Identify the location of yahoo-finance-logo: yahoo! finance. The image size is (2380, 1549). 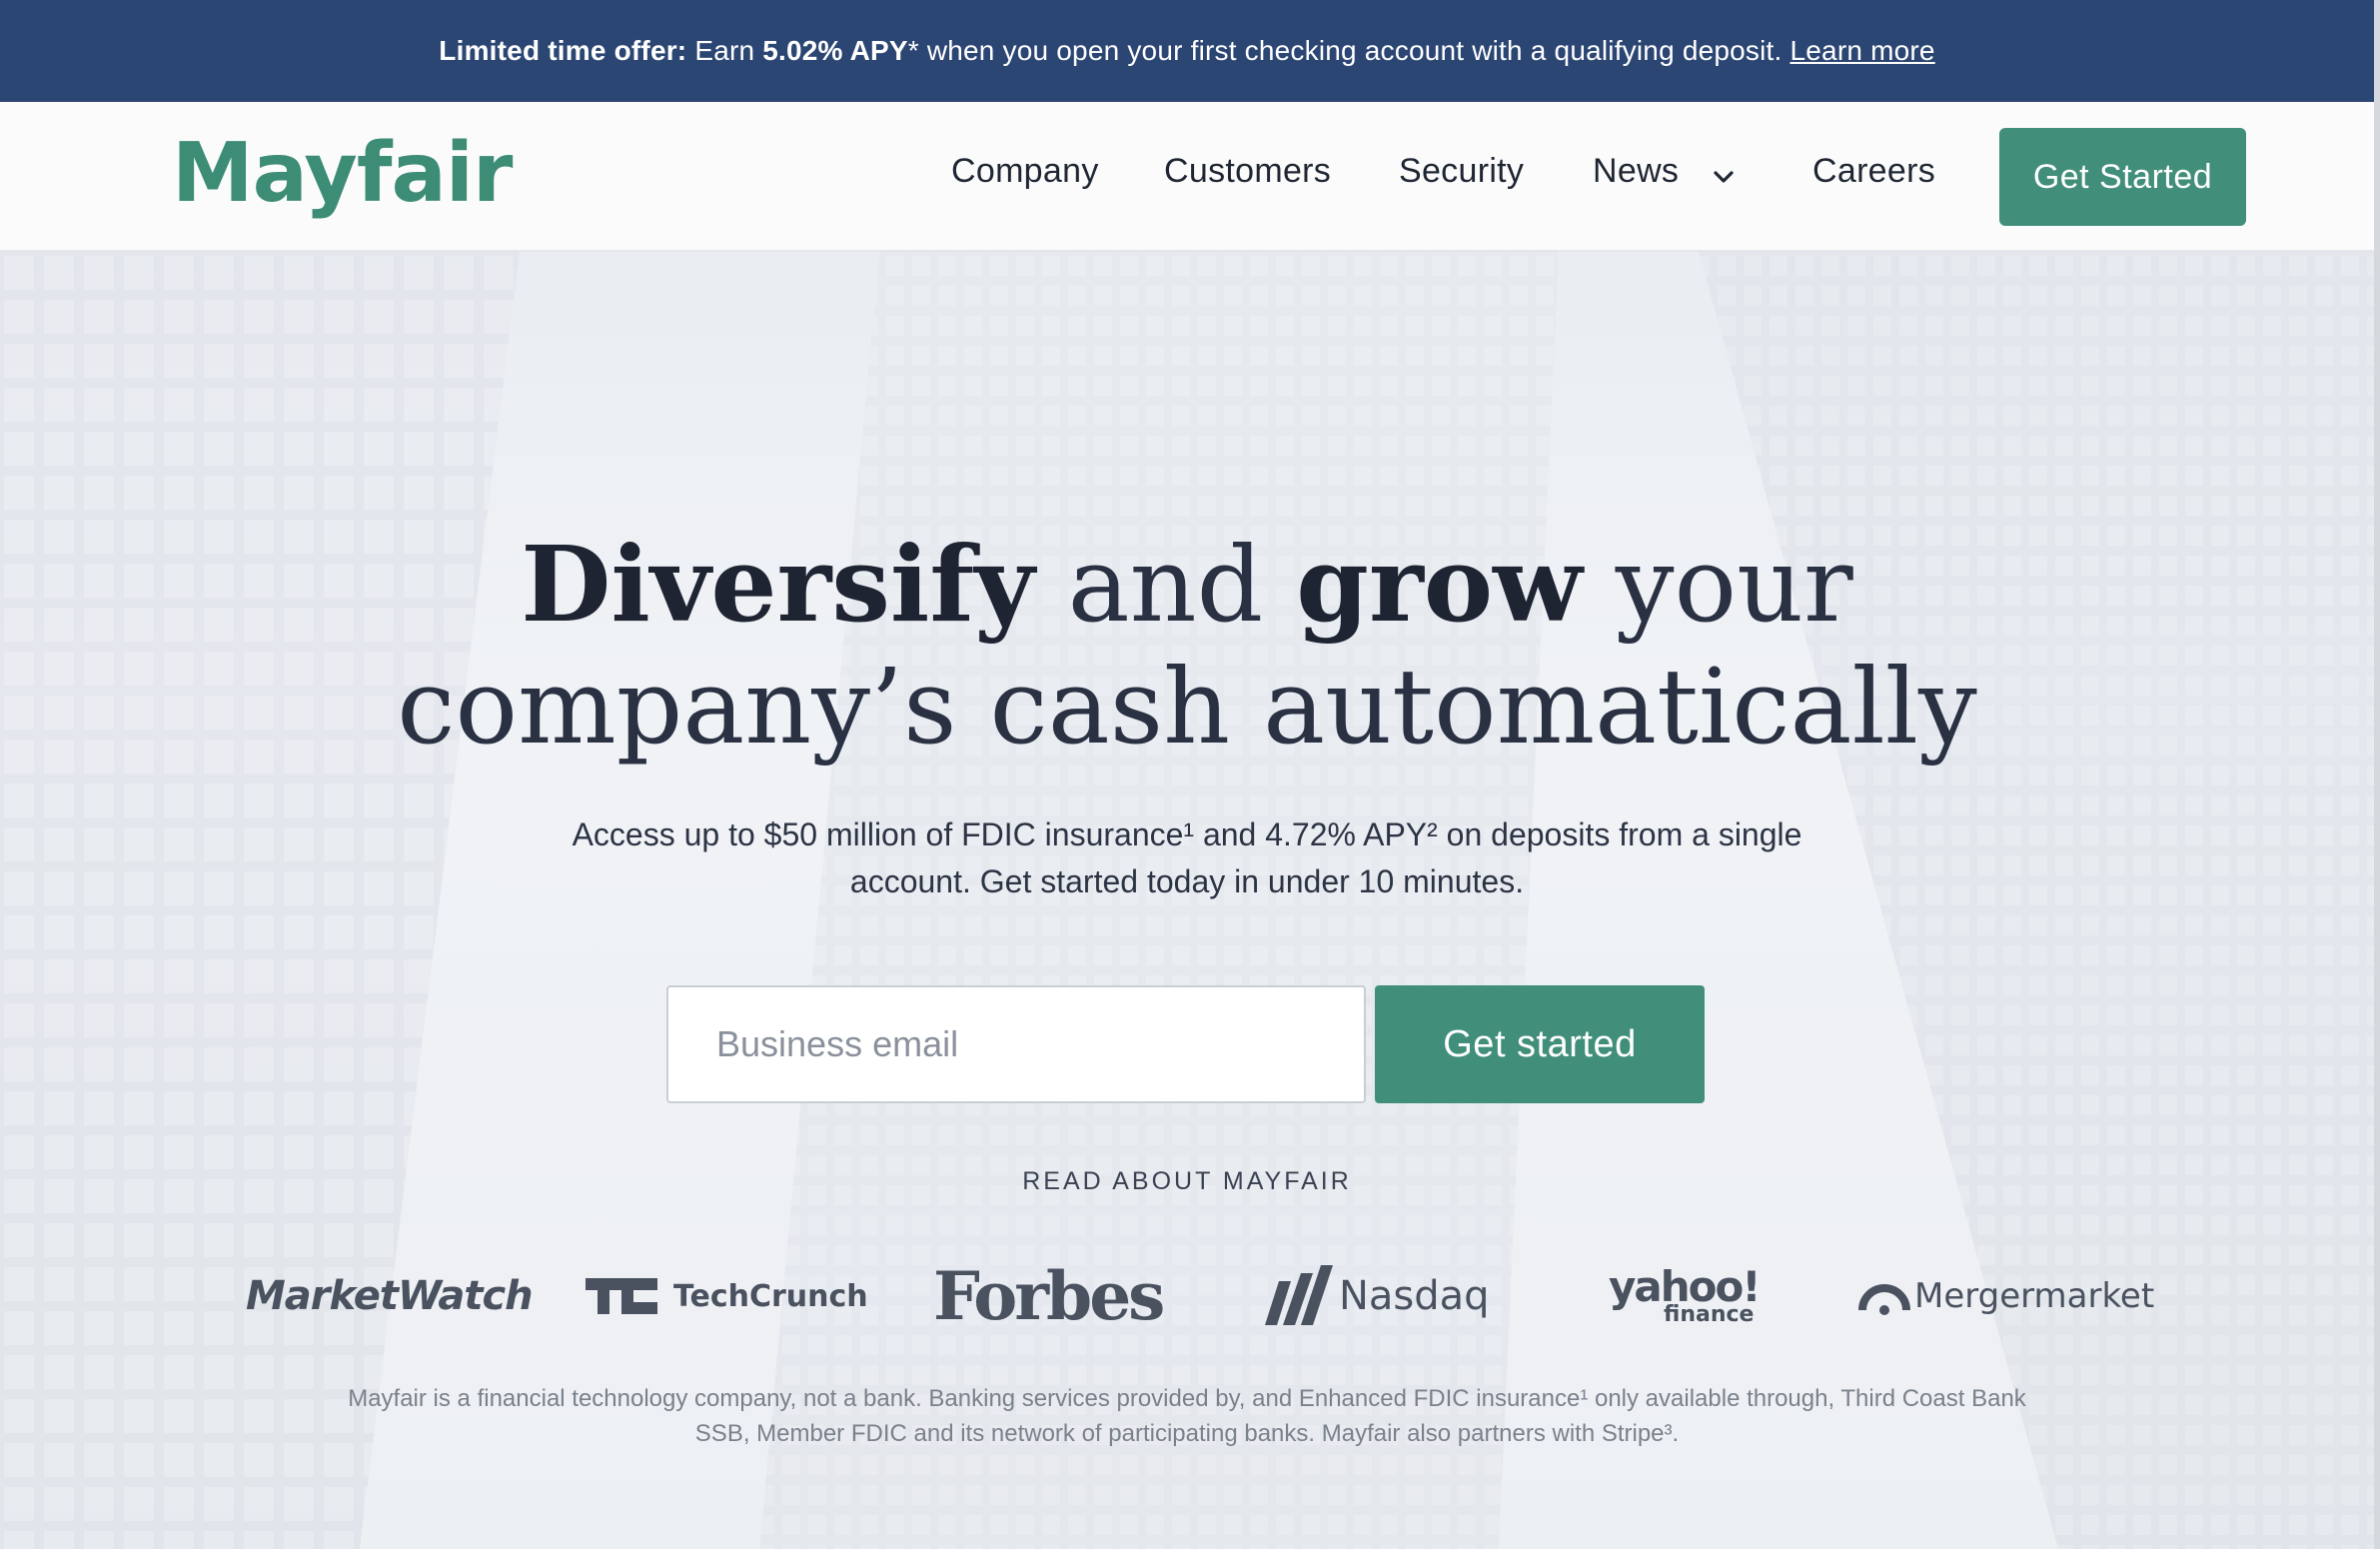
(1685, 1296).